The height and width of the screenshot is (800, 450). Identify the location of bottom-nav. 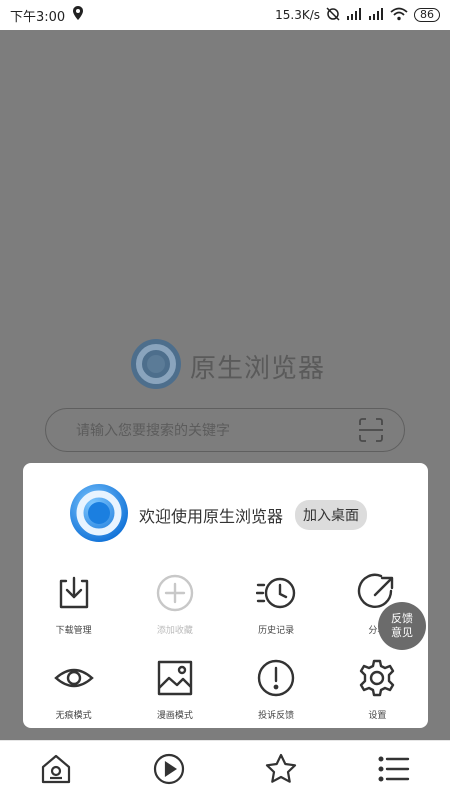
(225, 770).